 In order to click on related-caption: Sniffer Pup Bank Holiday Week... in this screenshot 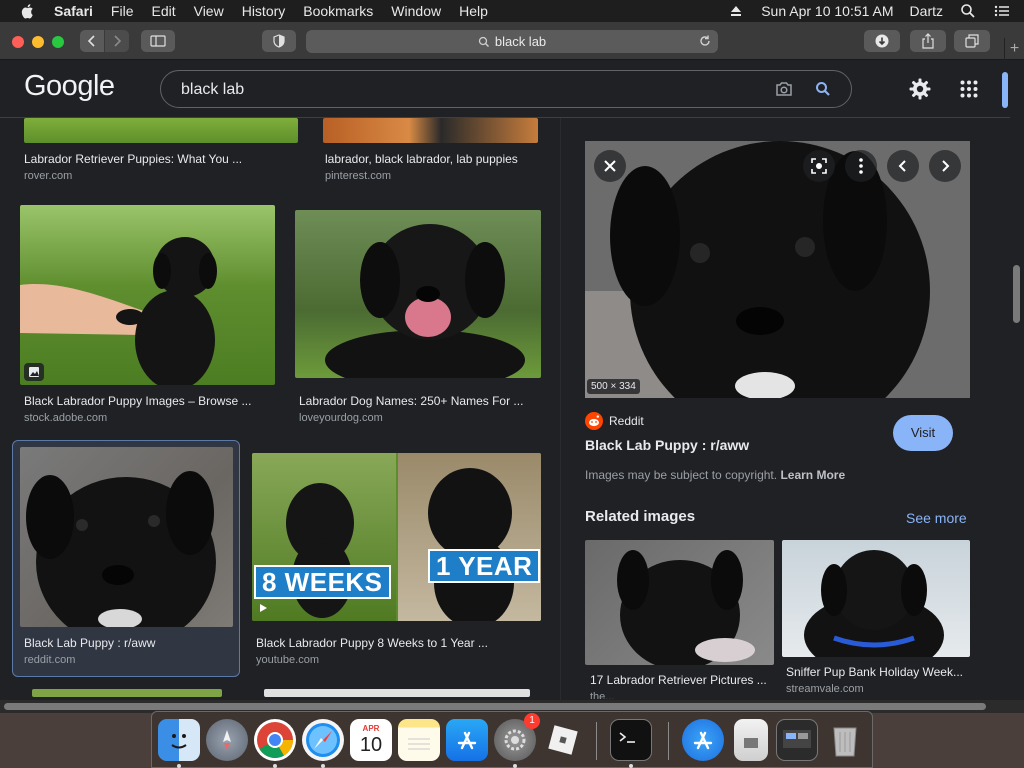, I will do `click(874, 672)`.